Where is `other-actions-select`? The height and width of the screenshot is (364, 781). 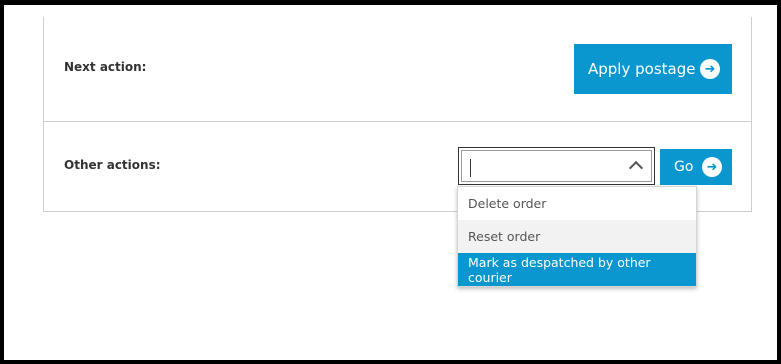
other-actions-select is located at coordinates (556, 166).